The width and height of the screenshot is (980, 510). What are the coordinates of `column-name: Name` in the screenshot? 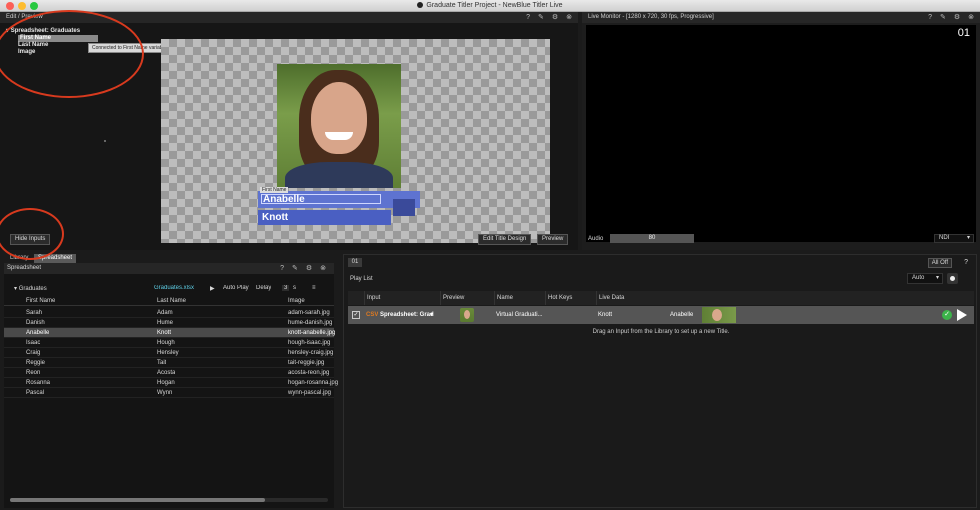 It's located at (519, 298).